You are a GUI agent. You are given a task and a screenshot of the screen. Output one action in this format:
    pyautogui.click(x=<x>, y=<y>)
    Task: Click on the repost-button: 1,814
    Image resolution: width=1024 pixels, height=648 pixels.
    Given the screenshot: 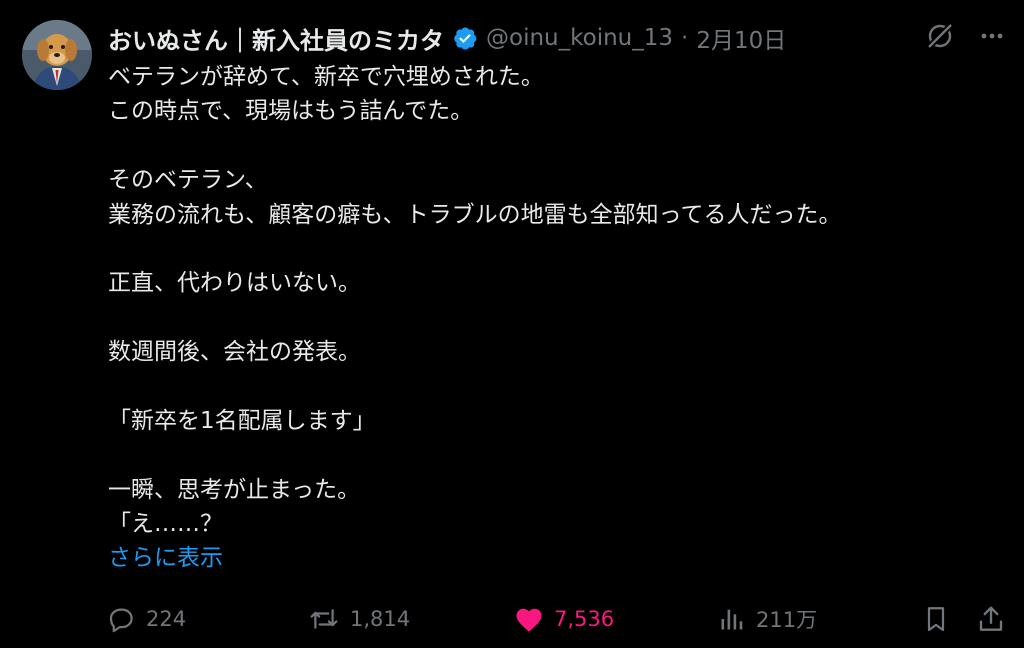 What is the action you would take?
    pyautogui.click(x=359, y=619)
    